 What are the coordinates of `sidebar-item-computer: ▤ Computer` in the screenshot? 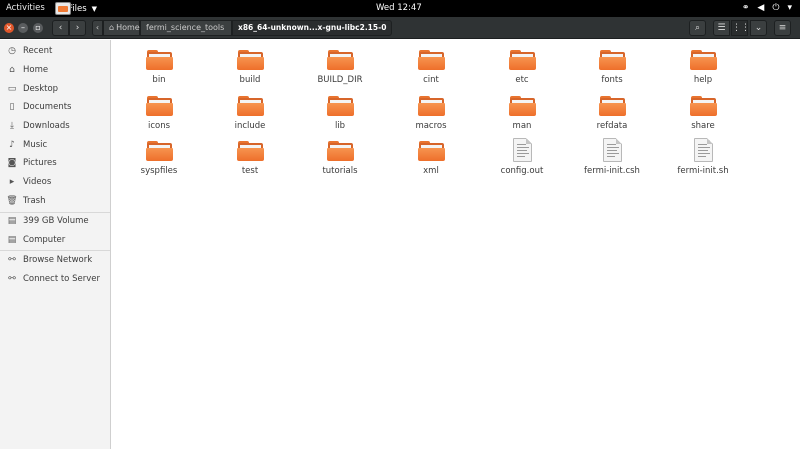 It's located at (55, 240).